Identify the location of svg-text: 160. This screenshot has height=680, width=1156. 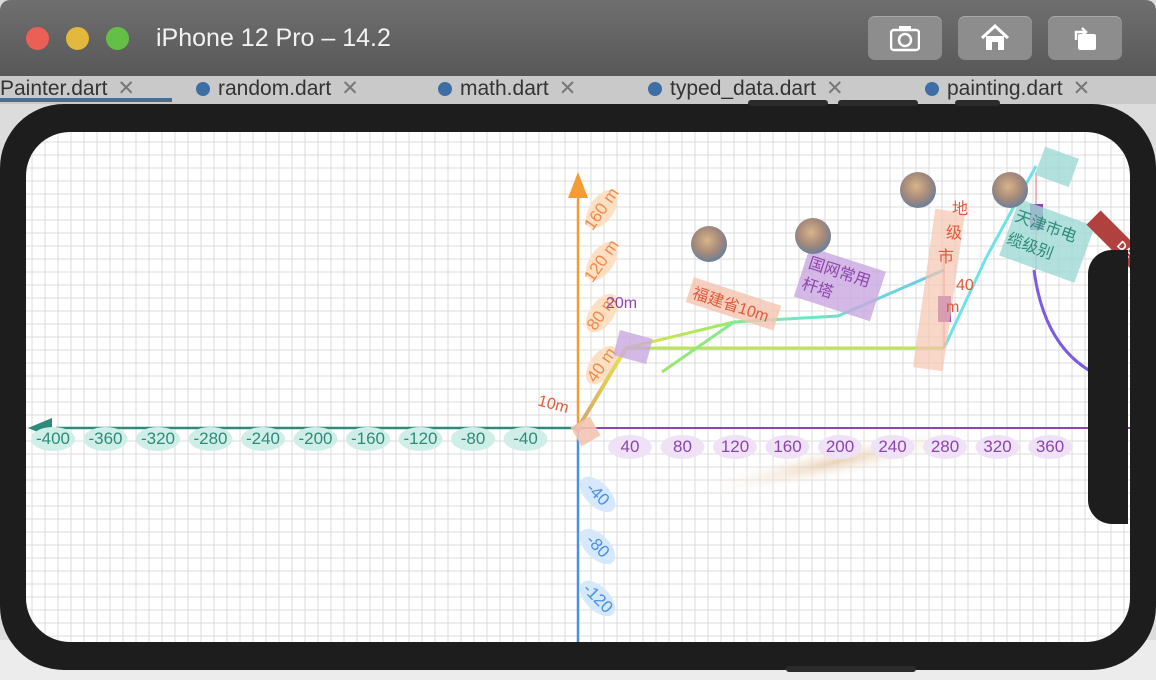
(787, 446).